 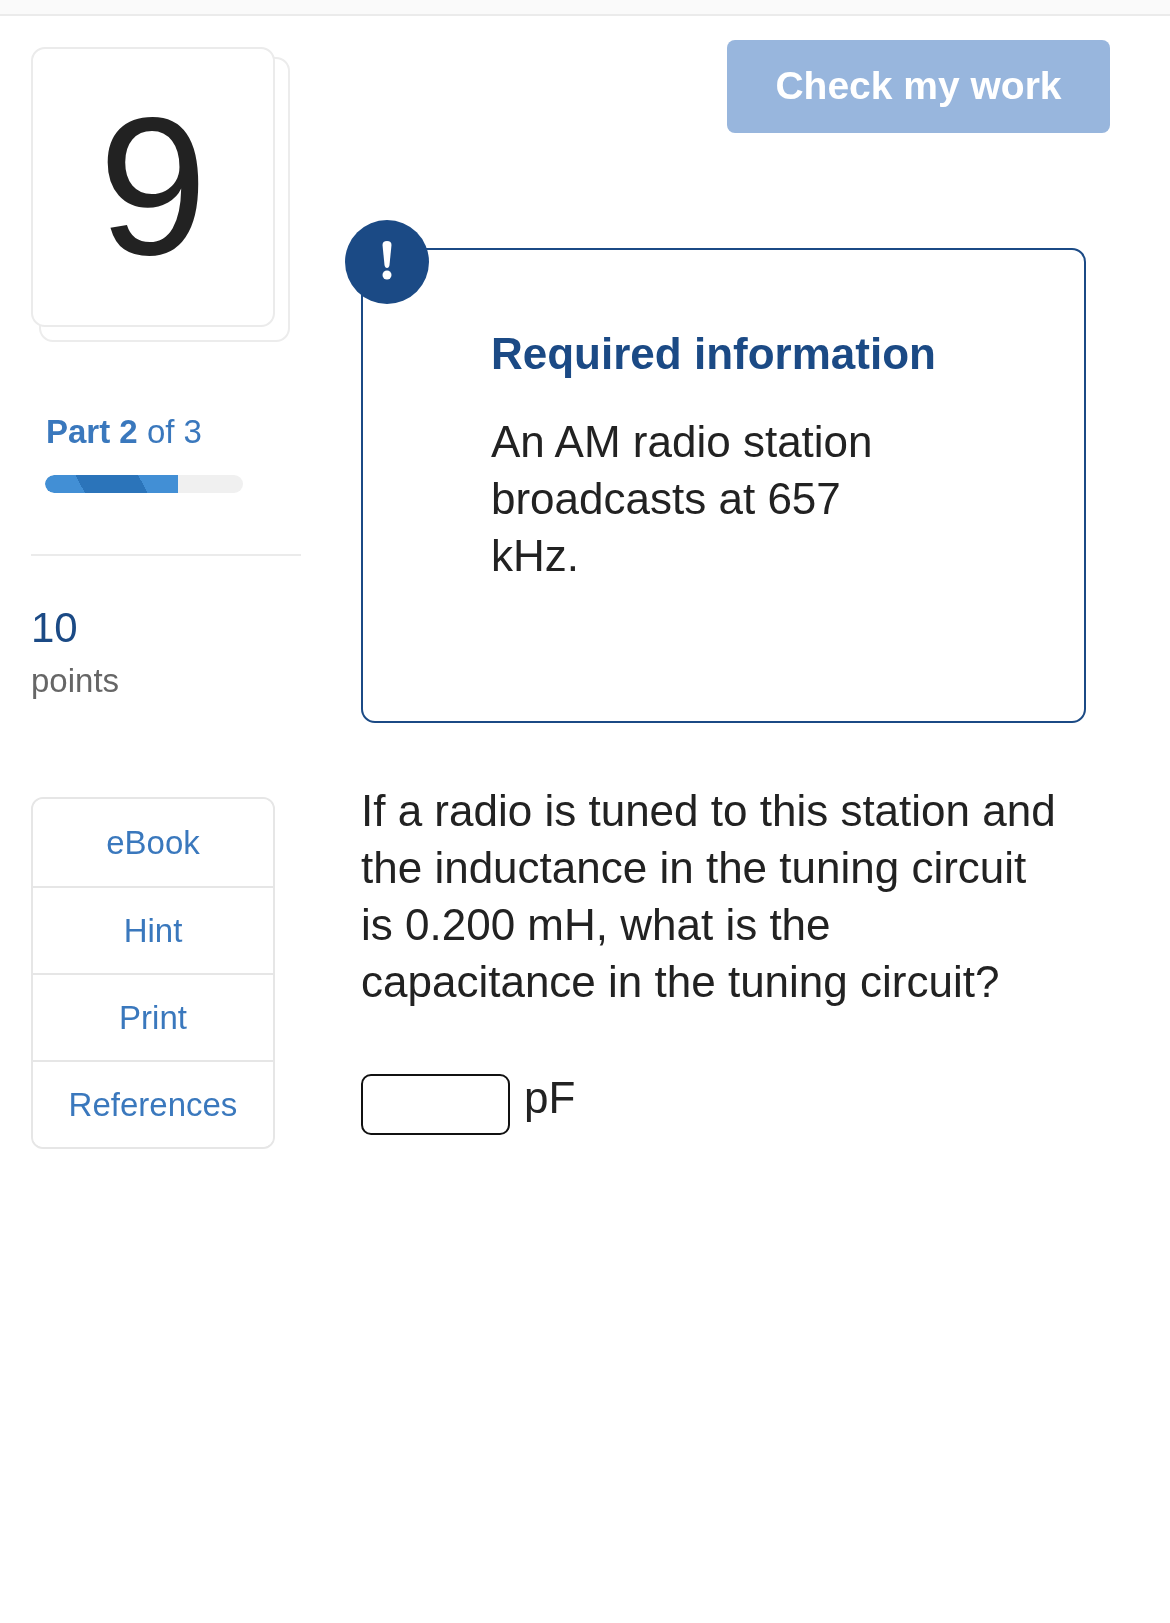 What do you see at coordinates (435, 1104) in the screenshot?
I see `answer-field` at bounding box center [435, 1104].